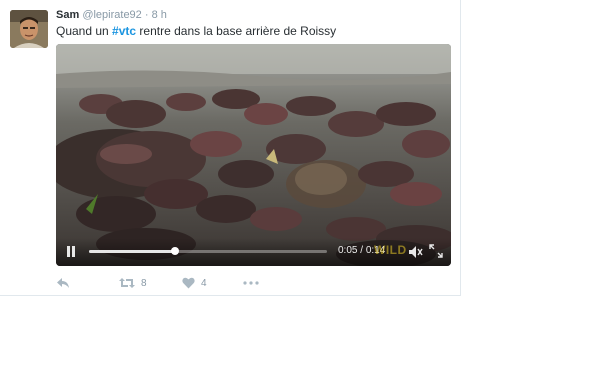 The width and height of the screenshot is (600, 375). I want to click on like-button: 4, so click(194, 283).